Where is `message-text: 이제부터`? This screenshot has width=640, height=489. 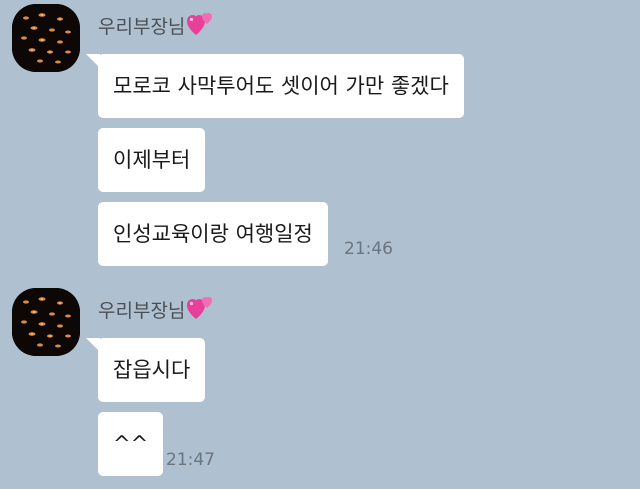
message-text: 이제부터 is located at coordinates (152, 160).